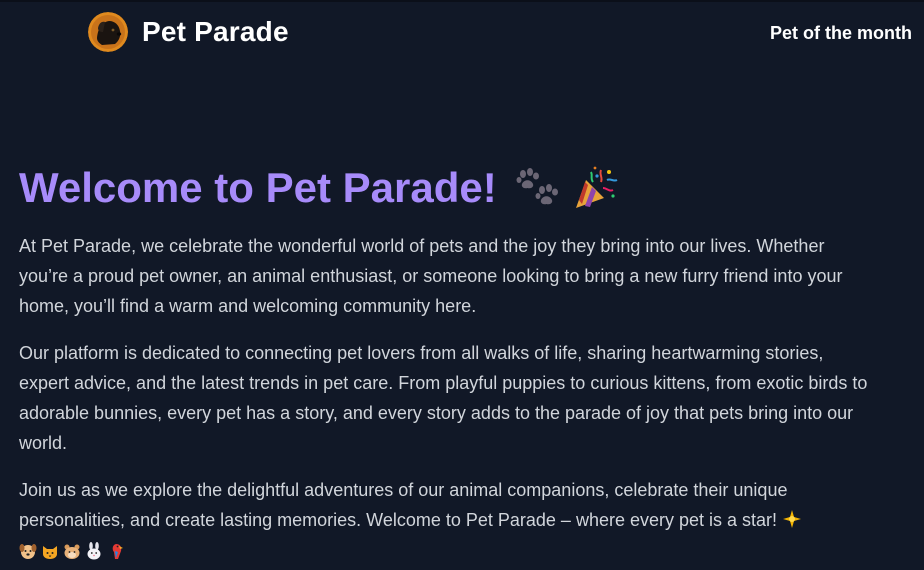  What do you see at coordinates (841, 33) in the screenshot?
I see `nav-link-pet-of-the-month: Pet of the month` at bounding box center [841, 33].